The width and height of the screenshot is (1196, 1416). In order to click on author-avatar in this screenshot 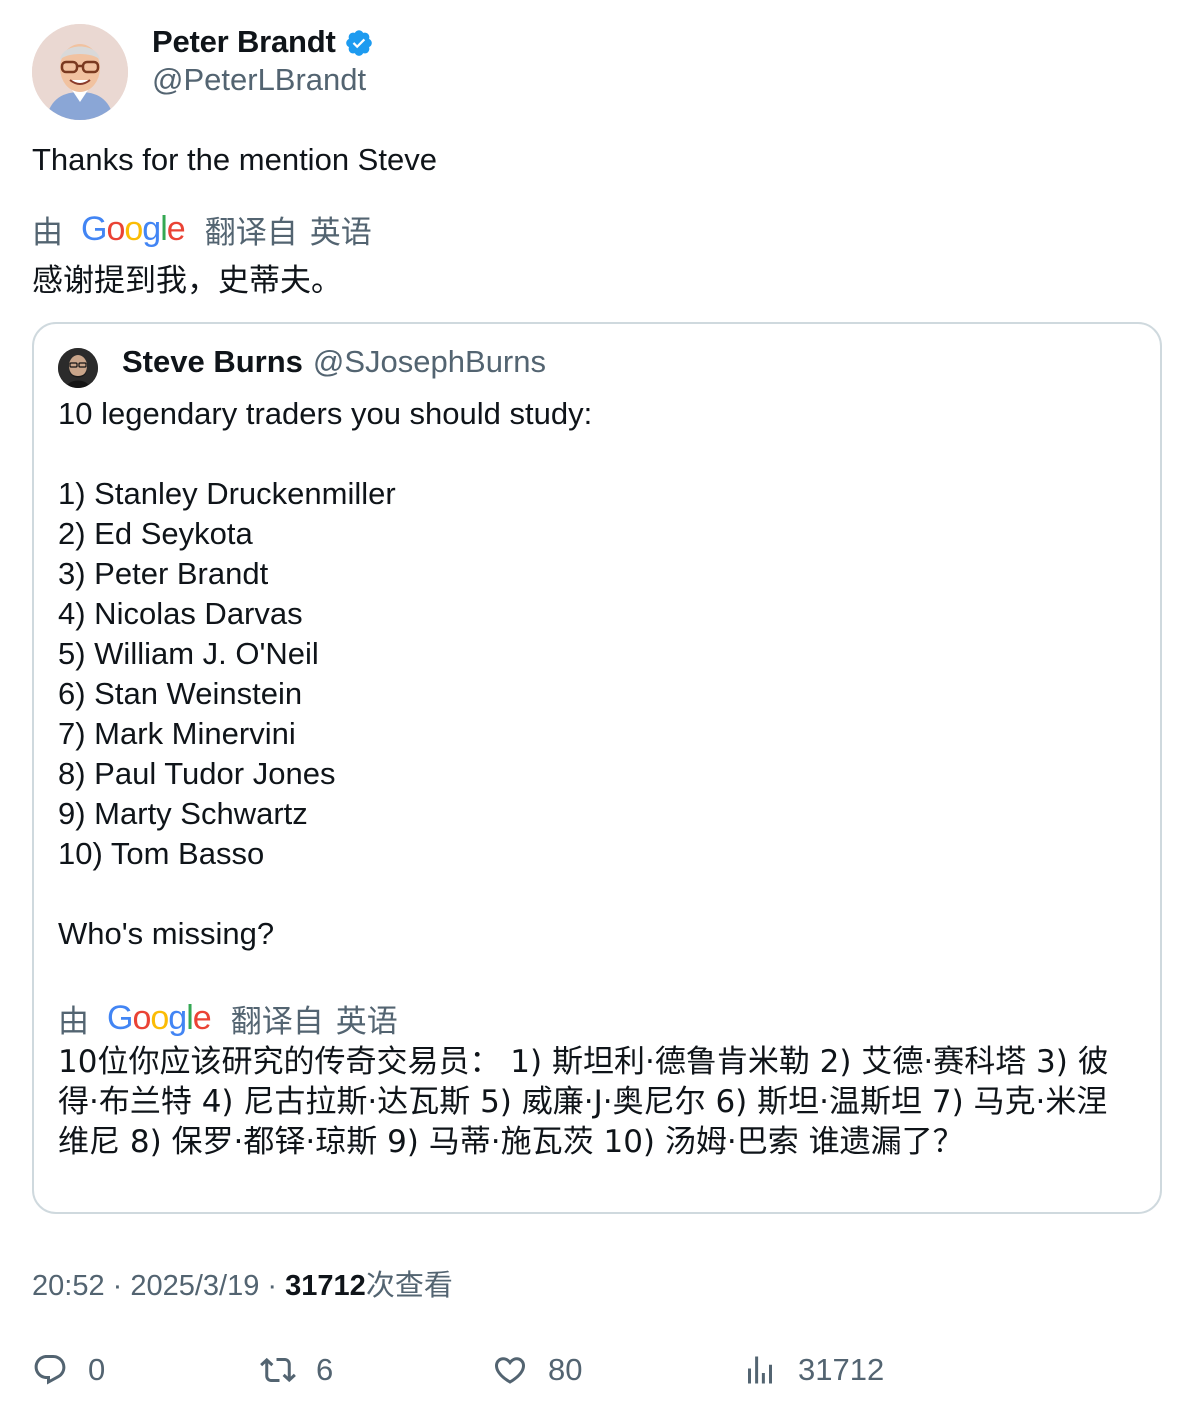, I will do `click(80, 72)`.